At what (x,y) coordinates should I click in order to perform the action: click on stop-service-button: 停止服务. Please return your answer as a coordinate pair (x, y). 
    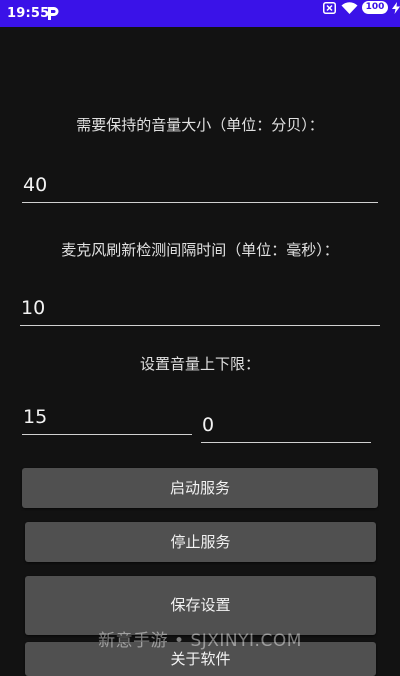
    Looking at the image, I should click on (200, 542).